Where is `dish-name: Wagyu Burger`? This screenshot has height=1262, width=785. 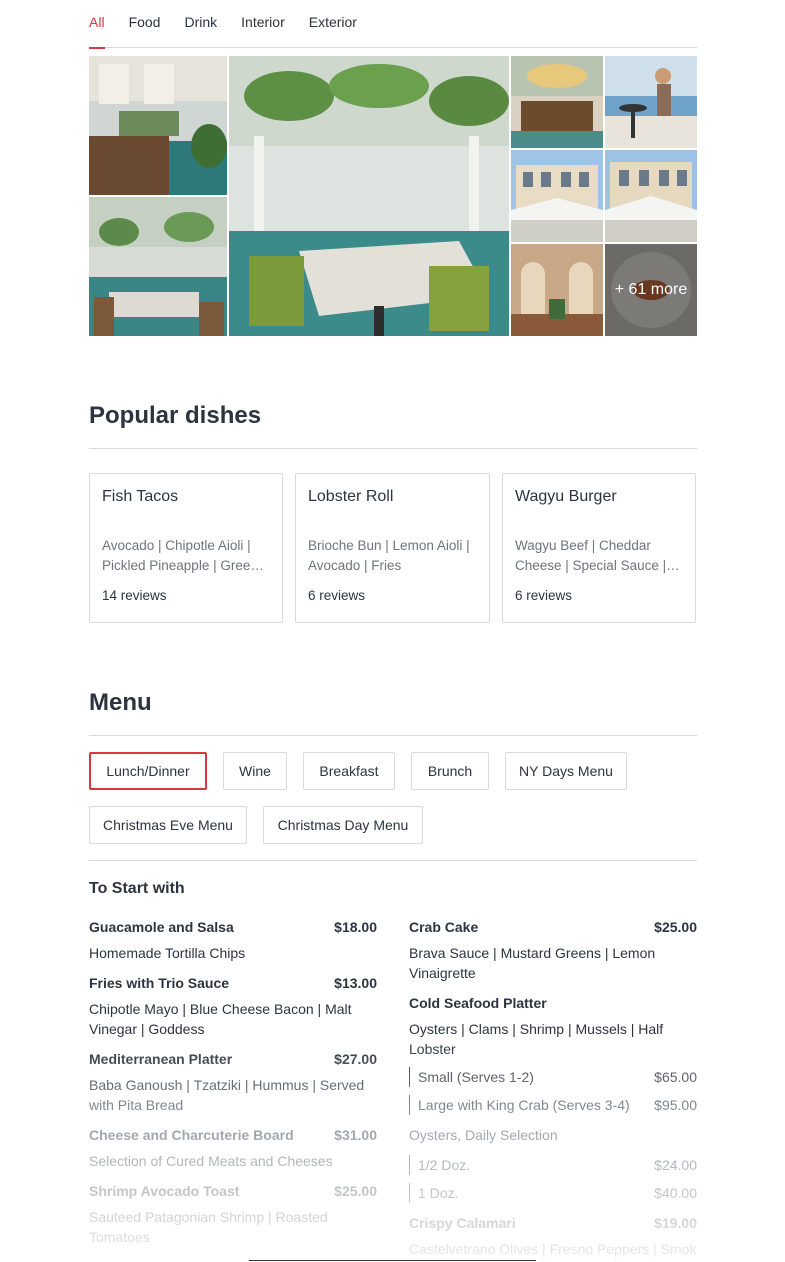
dish-name: Wagyu Burger is located at coordinates (566, 496).